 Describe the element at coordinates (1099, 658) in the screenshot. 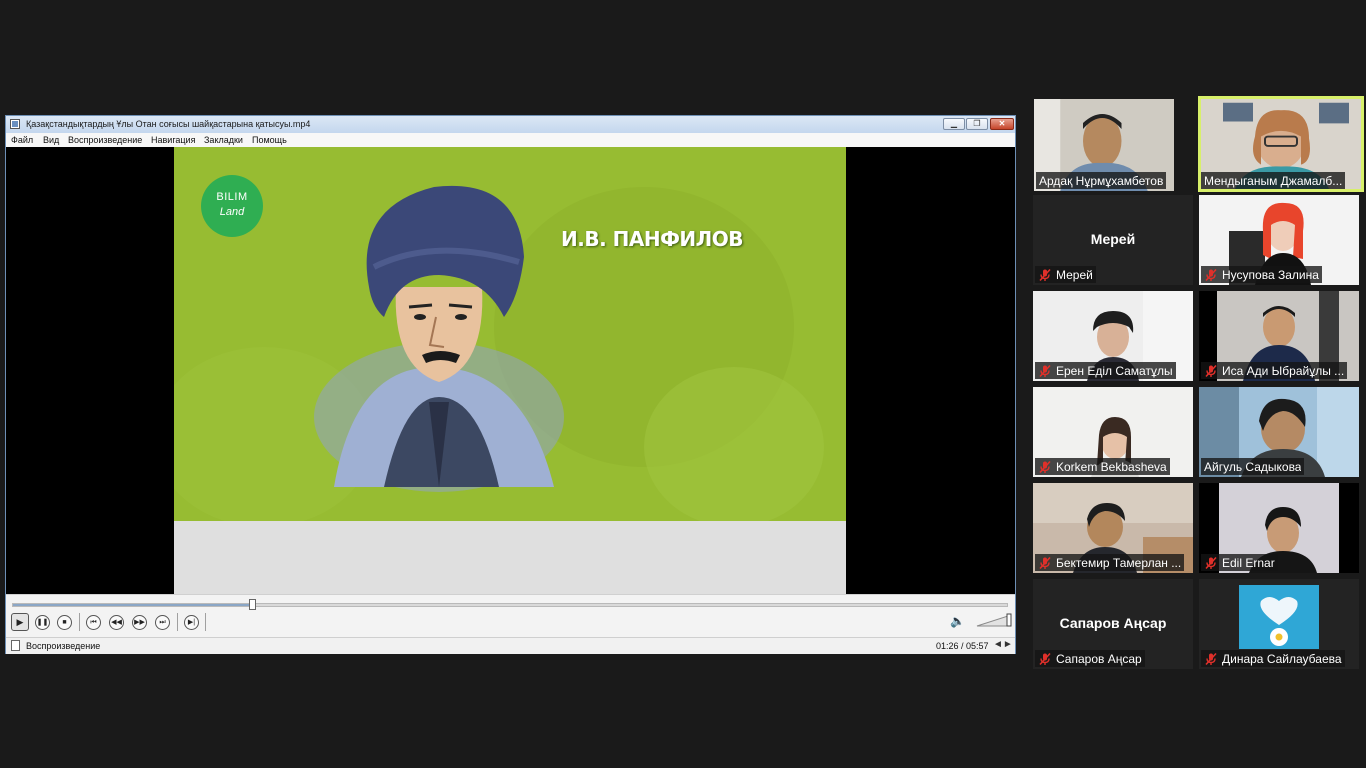

I see `participant-name: Сапаров Аңсар` at that location.